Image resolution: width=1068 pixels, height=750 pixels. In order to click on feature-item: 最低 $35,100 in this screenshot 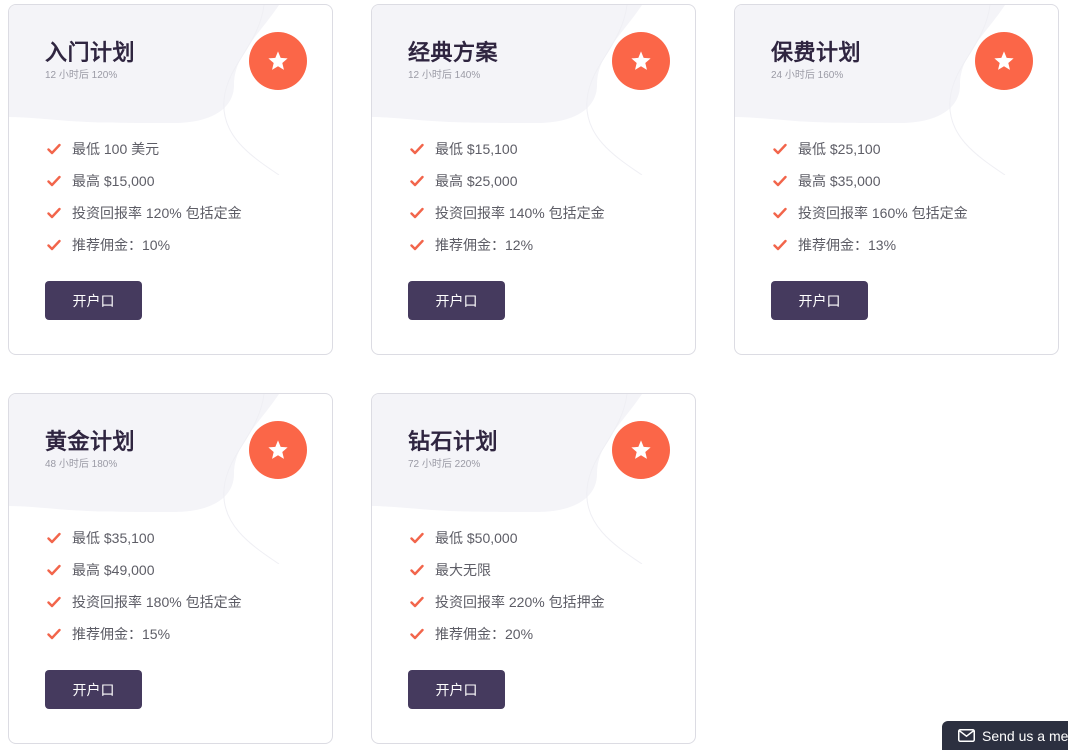, I will do `click(144, 538)`.